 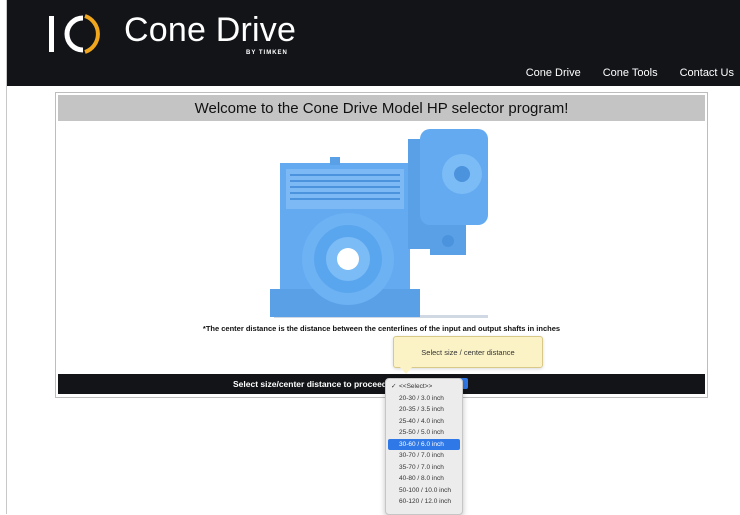 I want to click on dropdown-option: 20-30 / 3.0 inch, so click(x=424, y=399).